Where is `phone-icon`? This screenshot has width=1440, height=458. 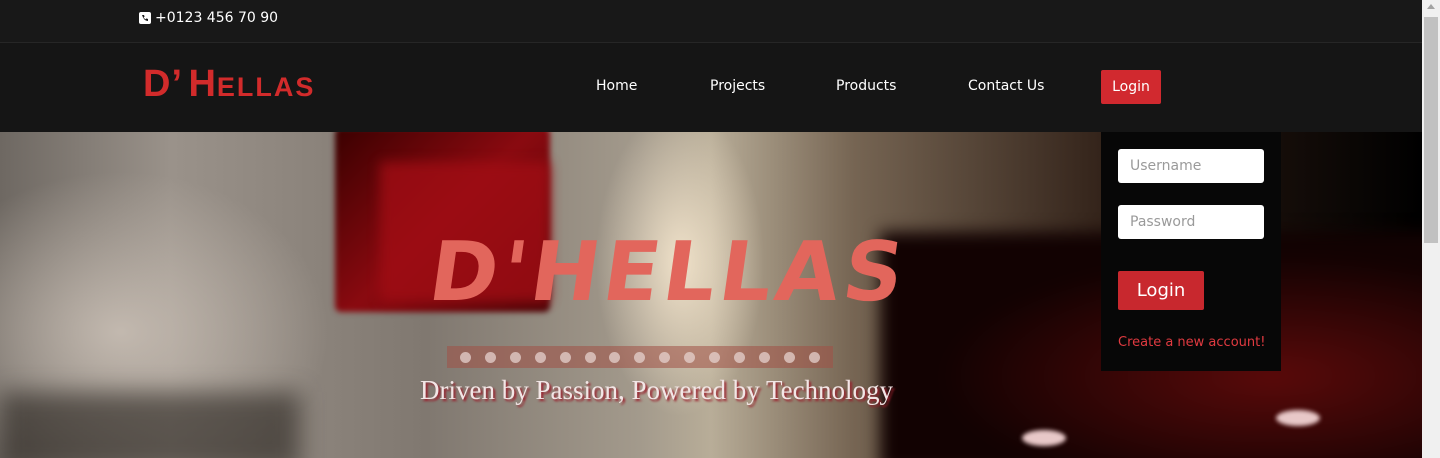 phone-icon is located at coordinates (145, 18).